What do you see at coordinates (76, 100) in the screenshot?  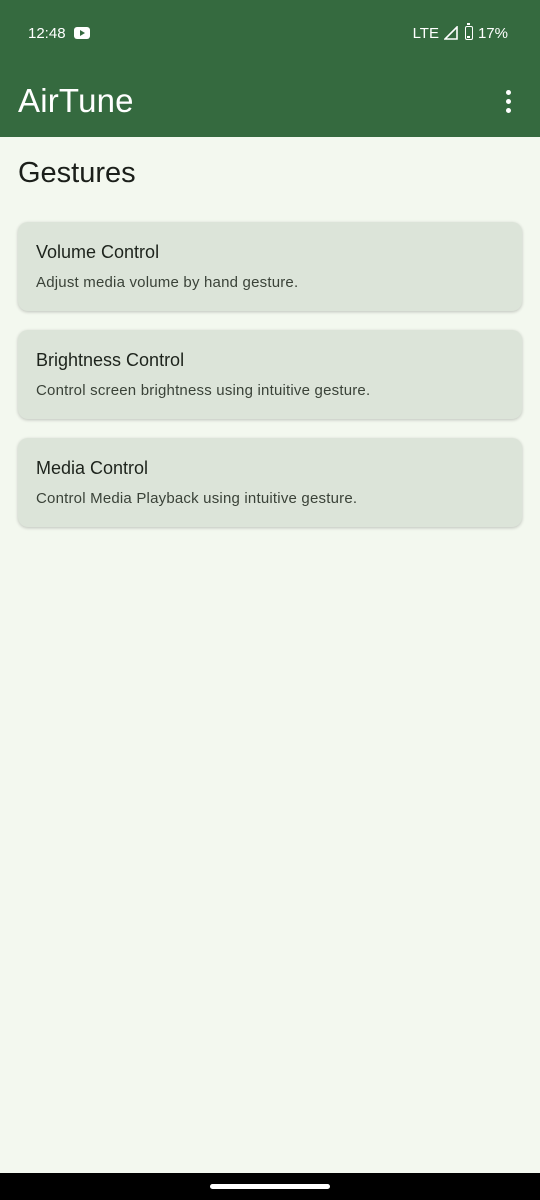 I see `app-title: AirTune` at bounding box center [76, 100].